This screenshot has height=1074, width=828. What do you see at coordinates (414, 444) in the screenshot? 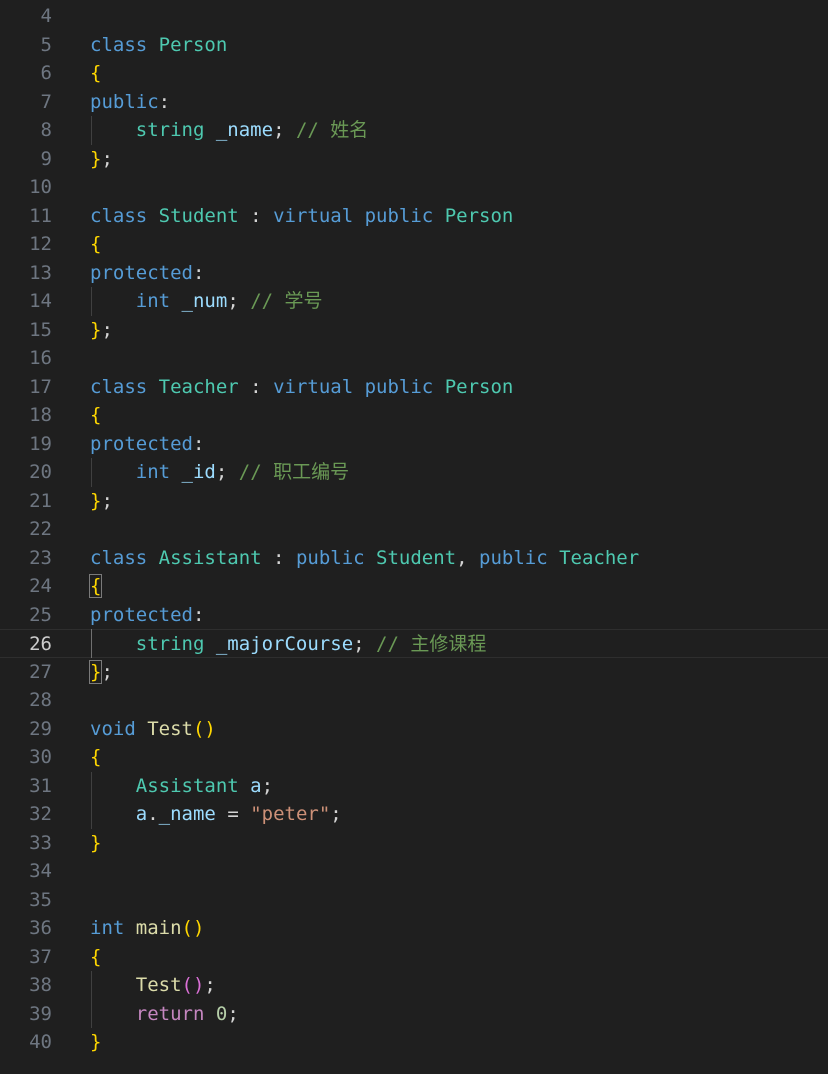
I see `code-line: 19 protected:` at bounding box center [414, 444].